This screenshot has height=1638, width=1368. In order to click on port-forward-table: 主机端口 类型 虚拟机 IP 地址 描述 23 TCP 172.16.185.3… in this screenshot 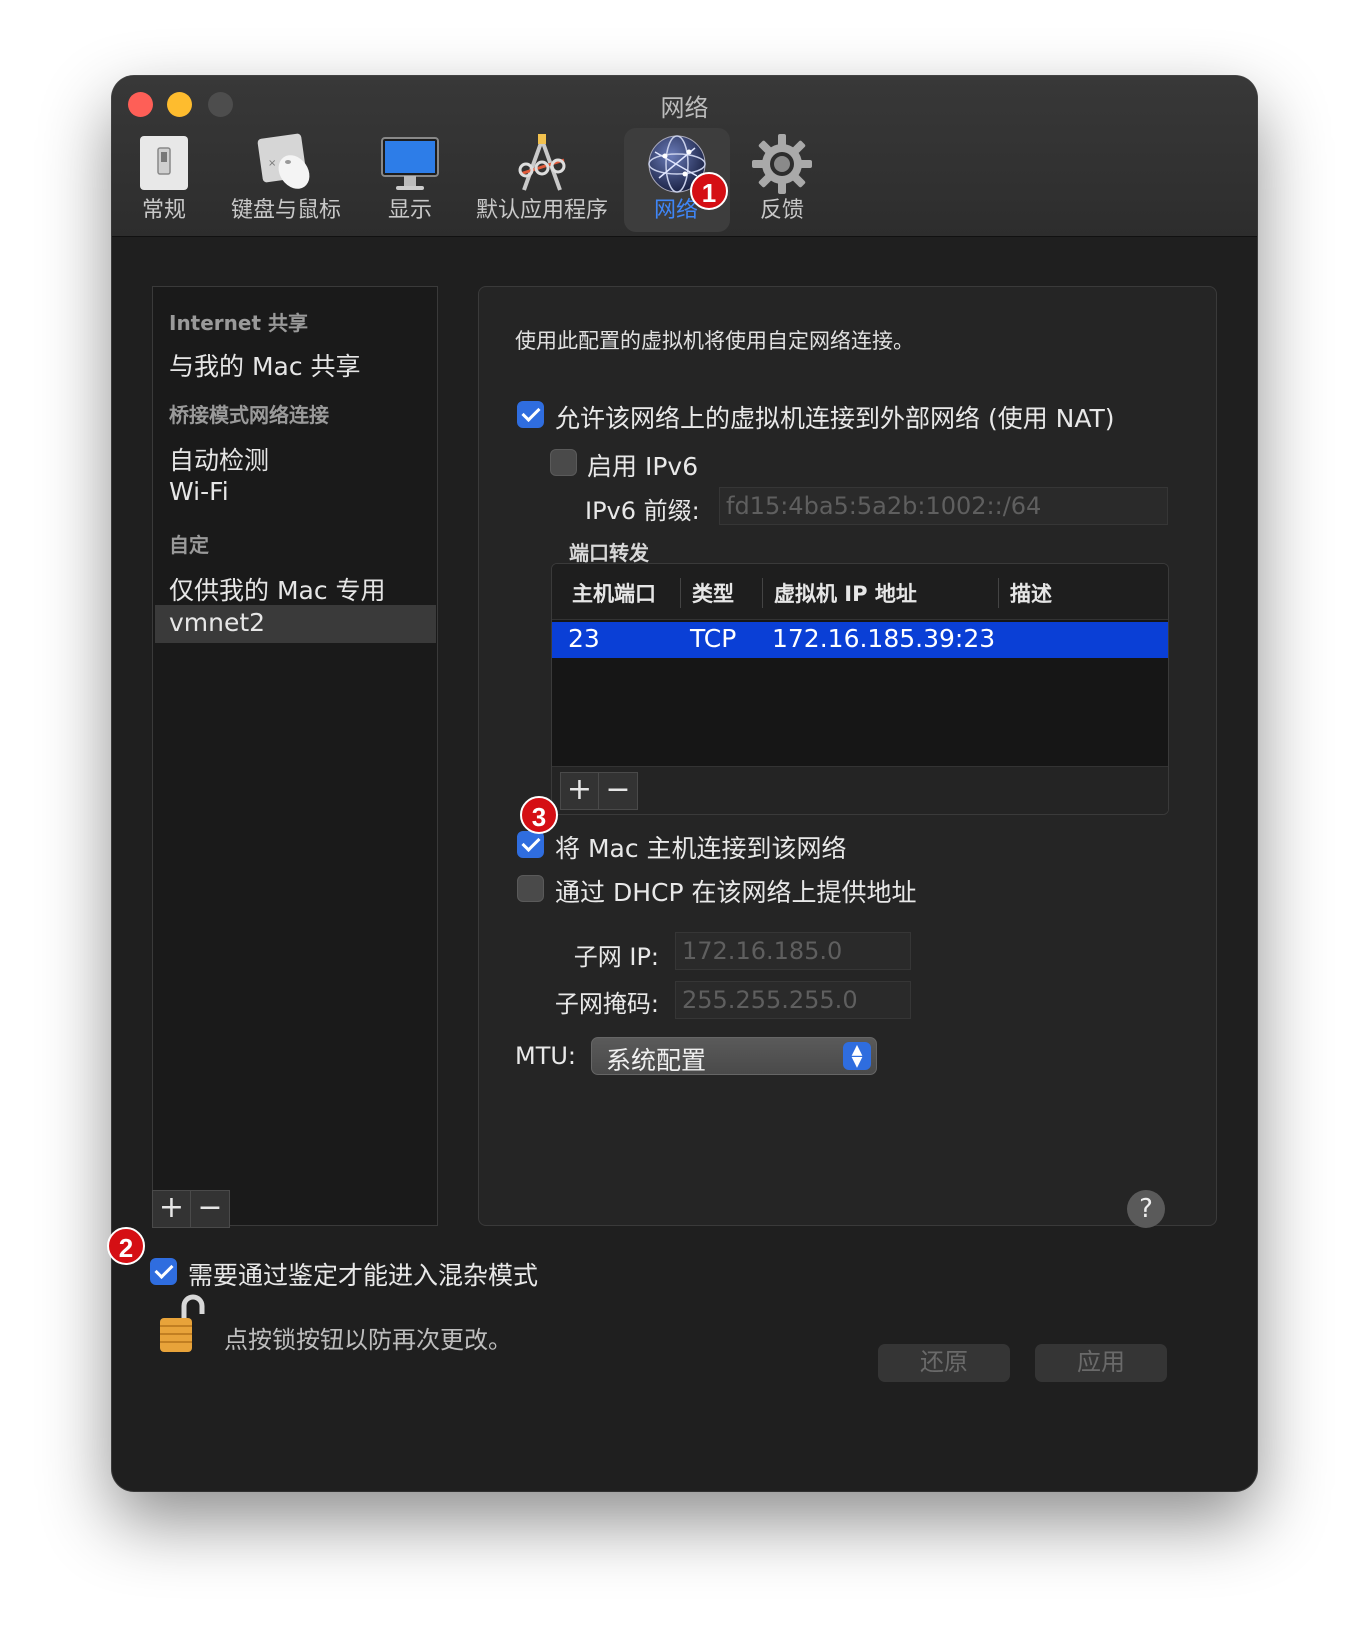, I will do `click(860, 689)`.